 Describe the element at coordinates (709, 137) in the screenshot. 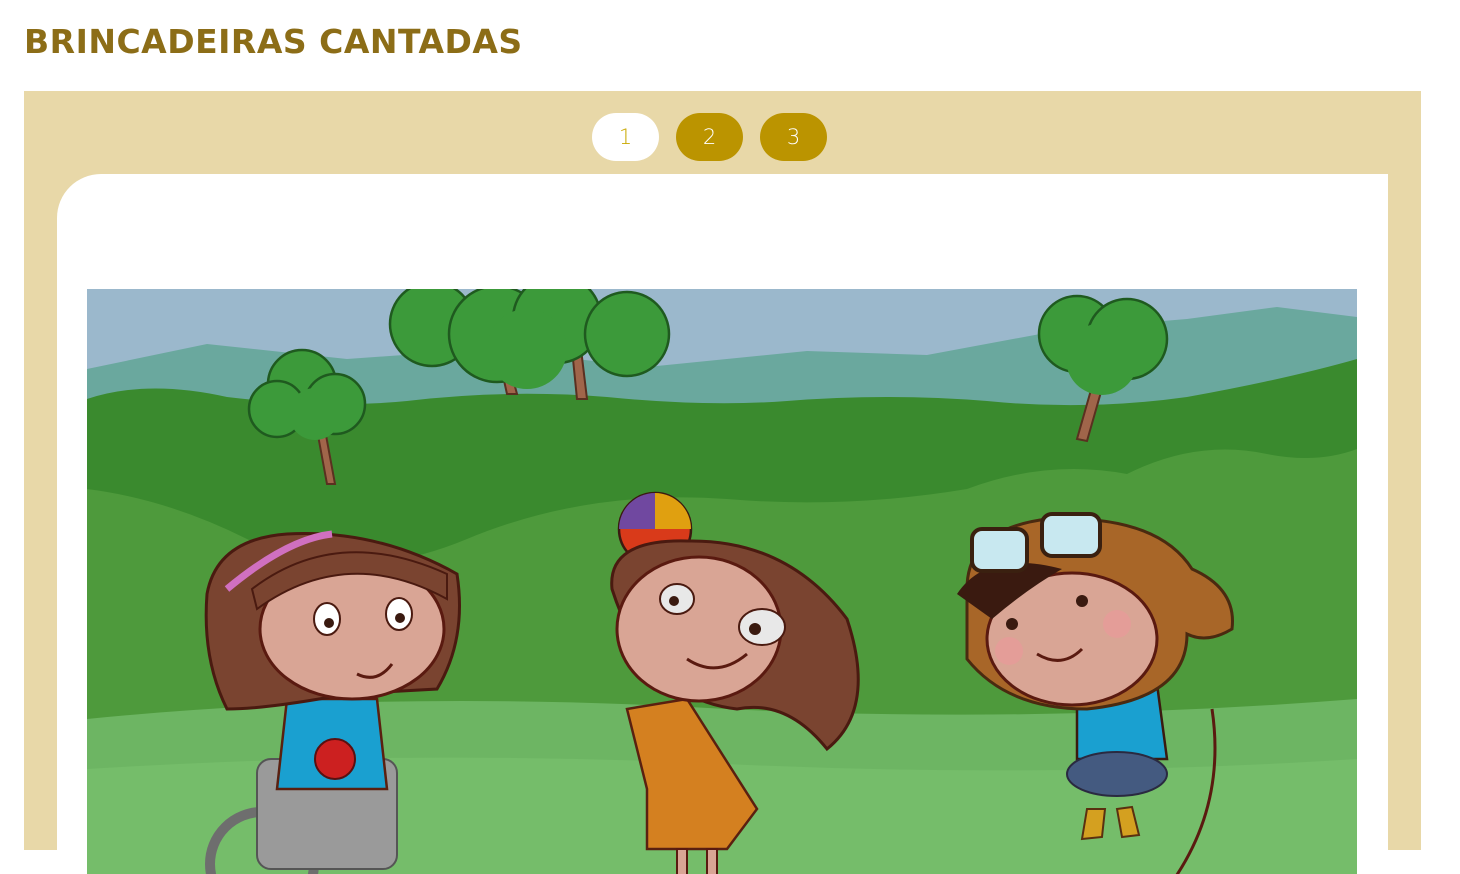

I see `page-button-2: 2` at that location.